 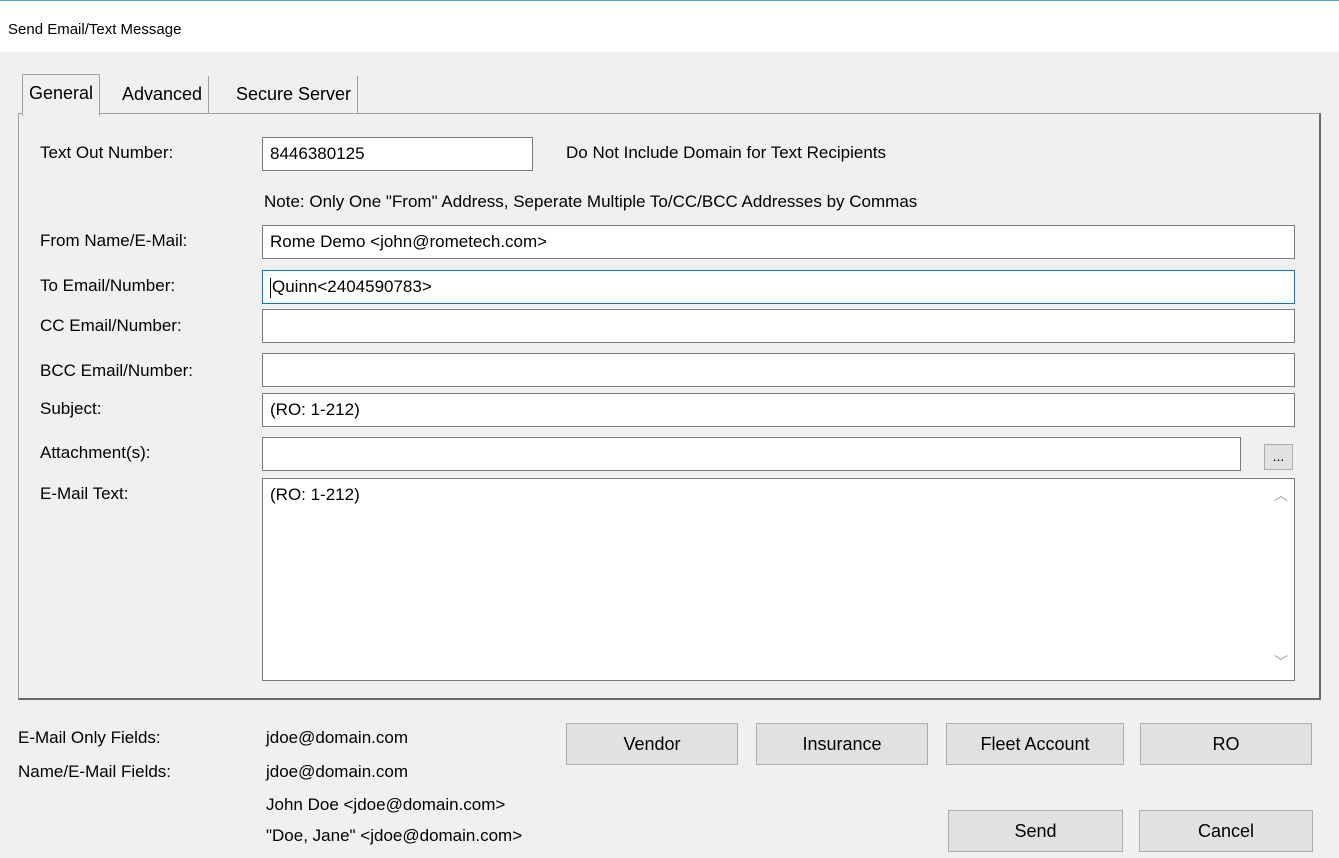 What do you see at coordinates (107, 152) in the screenshot?
I see `text-out-number-label: Text Out Number:` at bounding box center [107, 152].